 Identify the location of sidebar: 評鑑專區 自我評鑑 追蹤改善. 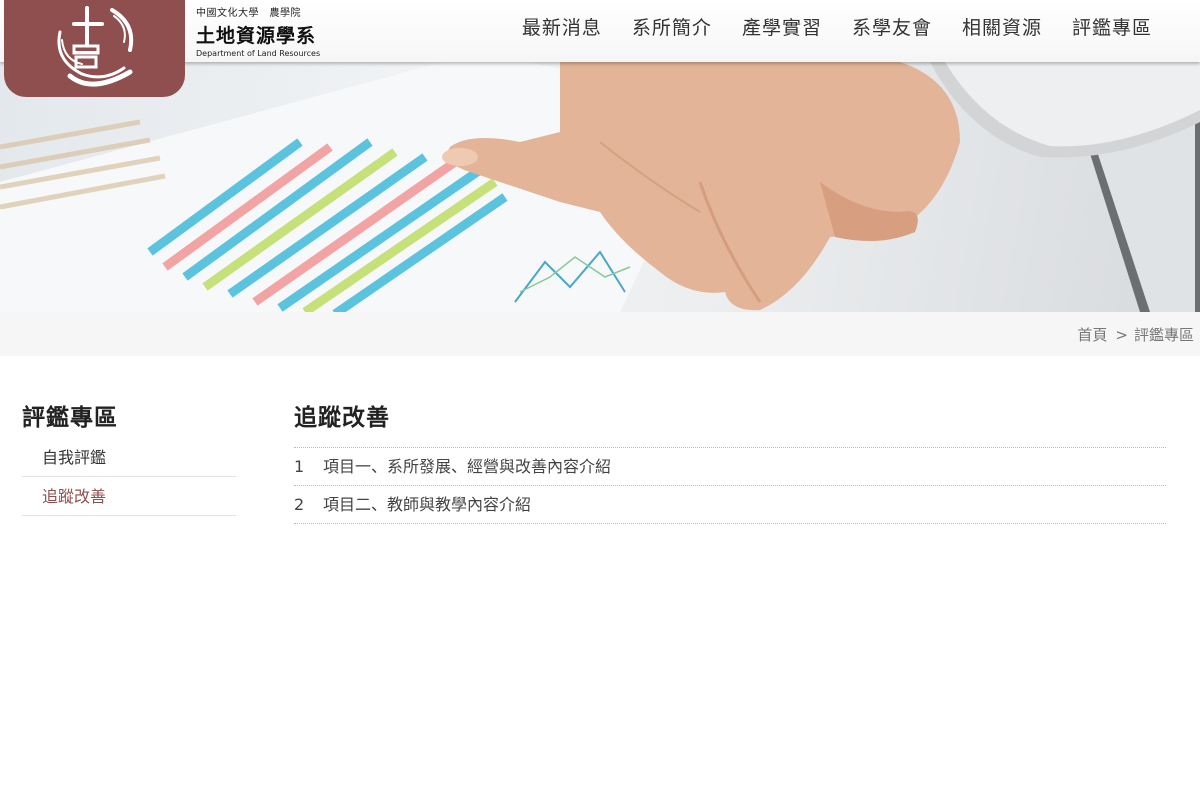
(129, 457).